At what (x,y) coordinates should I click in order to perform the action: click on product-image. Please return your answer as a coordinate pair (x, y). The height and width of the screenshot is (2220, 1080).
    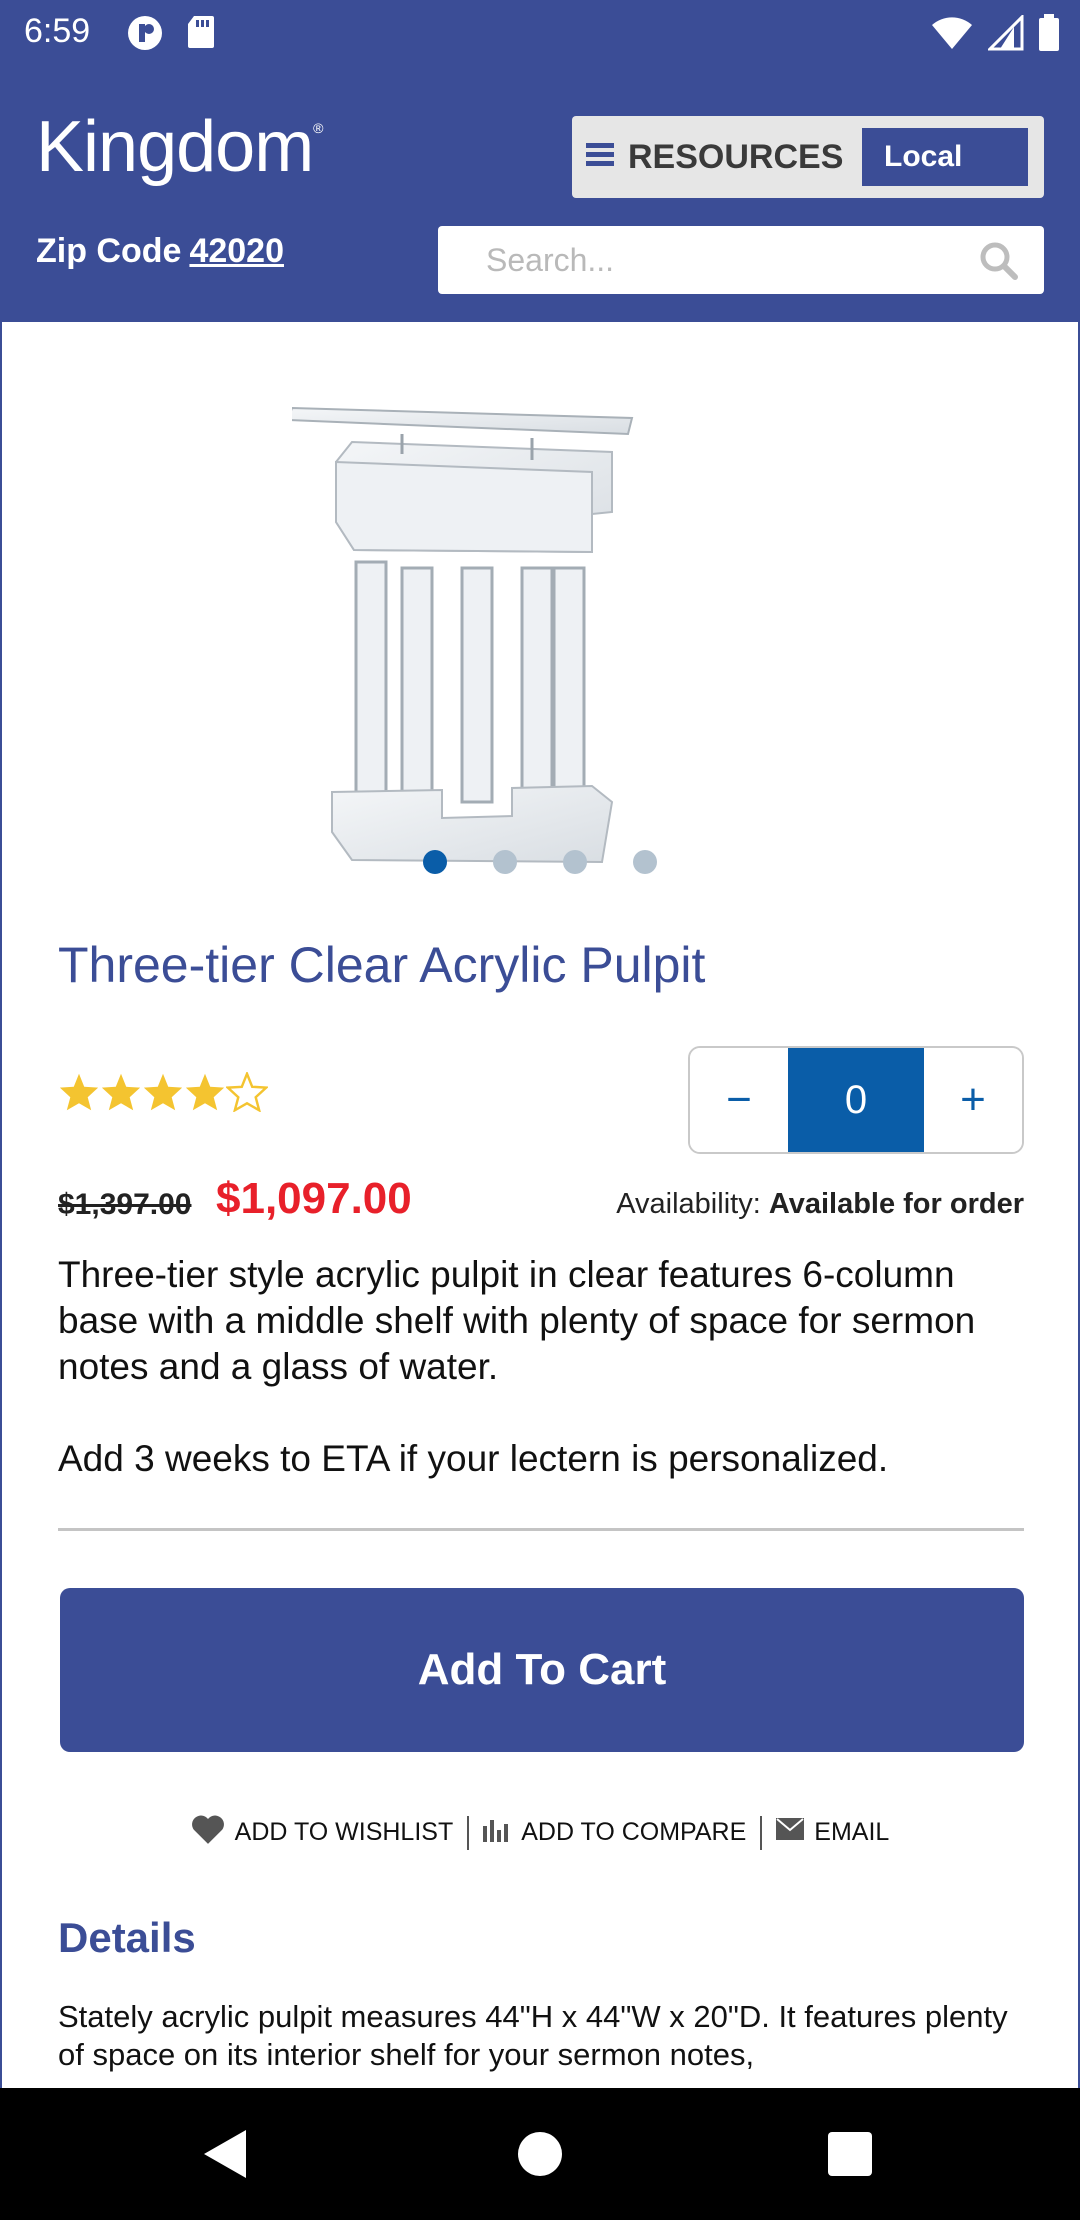
    Looking at the image, I should click on (539, 622).